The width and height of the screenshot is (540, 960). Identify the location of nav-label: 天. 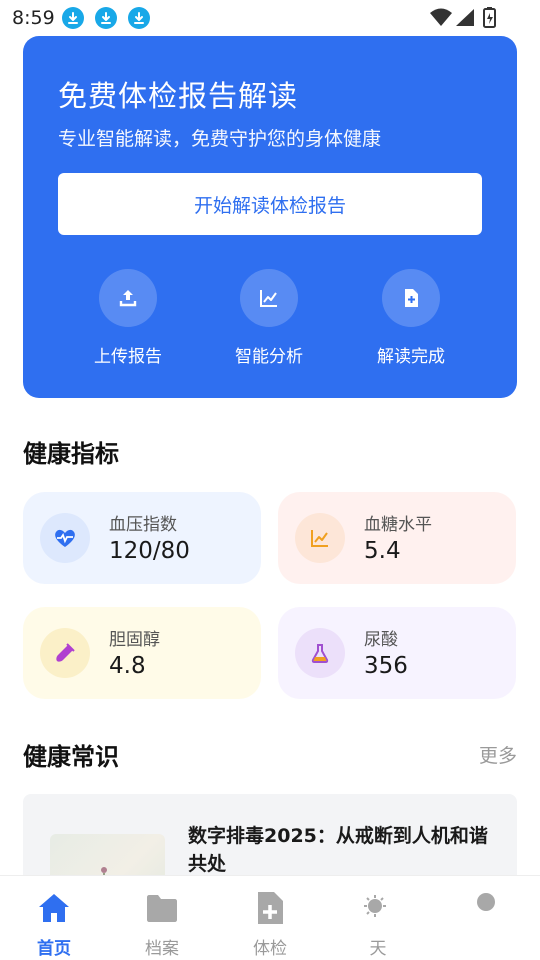
(378, 949).